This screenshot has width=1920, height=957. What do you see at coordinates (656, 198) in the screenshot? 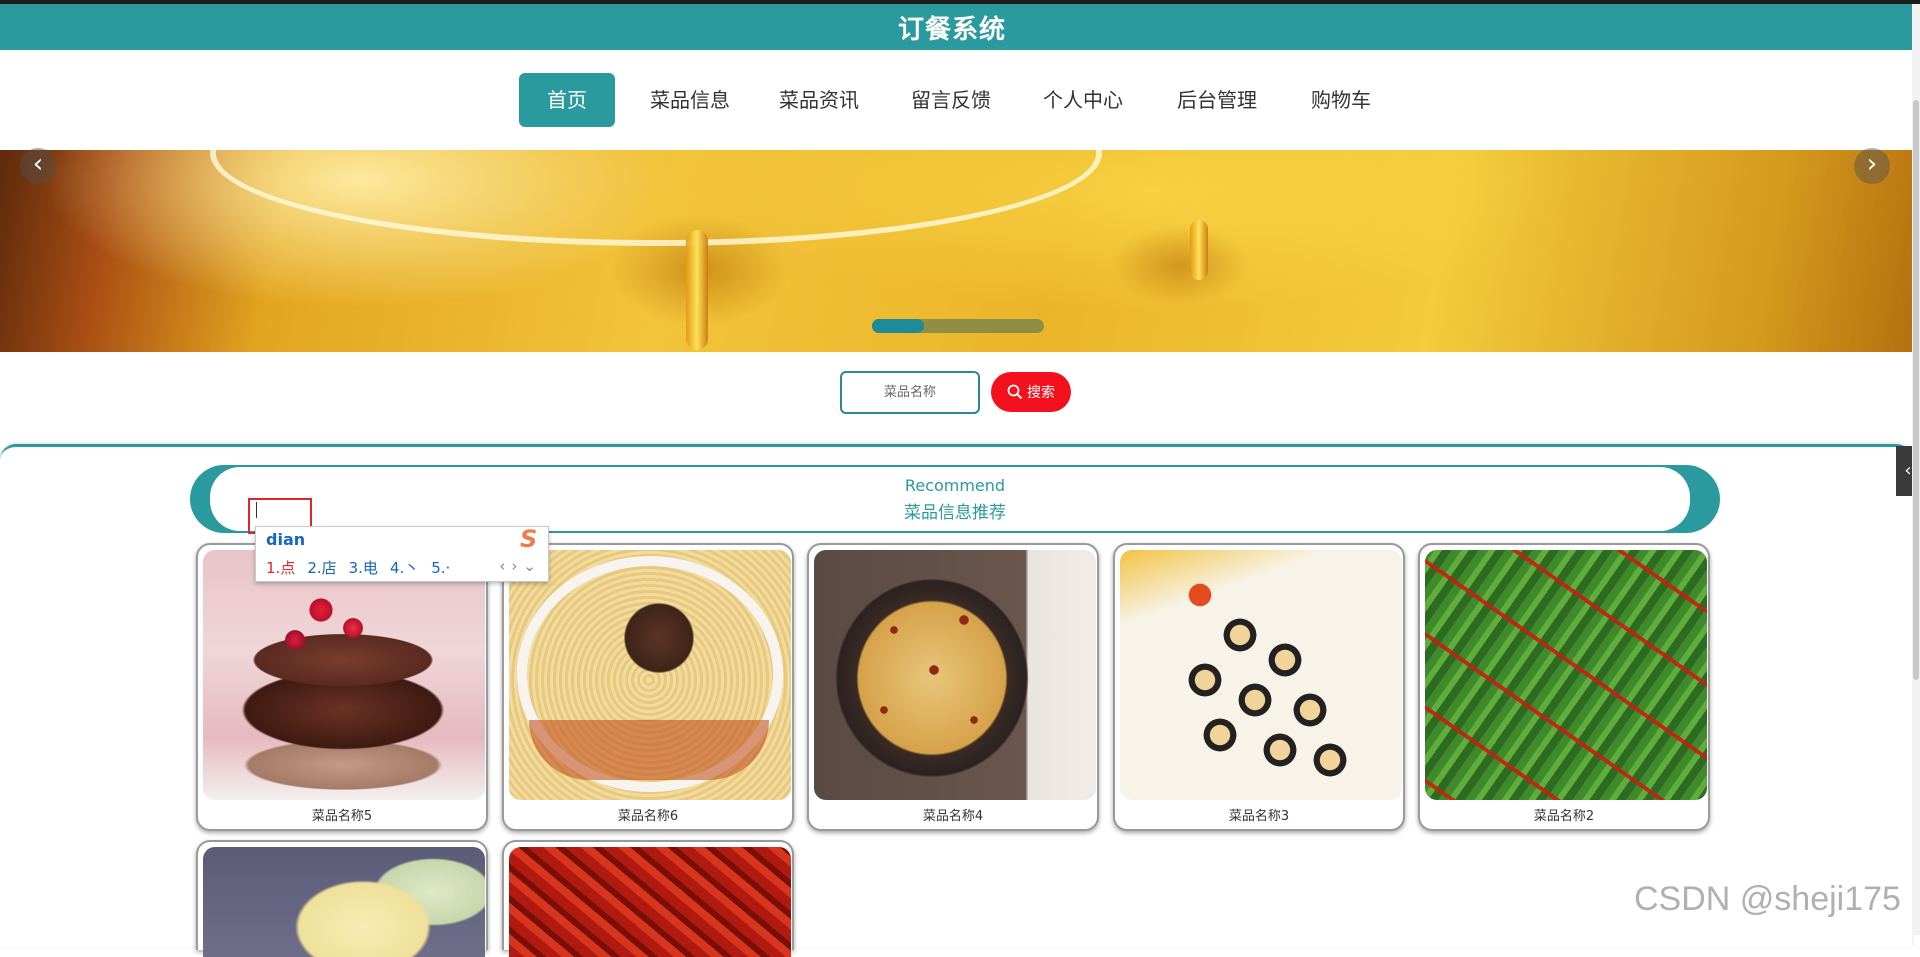
I see `oil-ladle-rim` at bounding box center [656, 198].